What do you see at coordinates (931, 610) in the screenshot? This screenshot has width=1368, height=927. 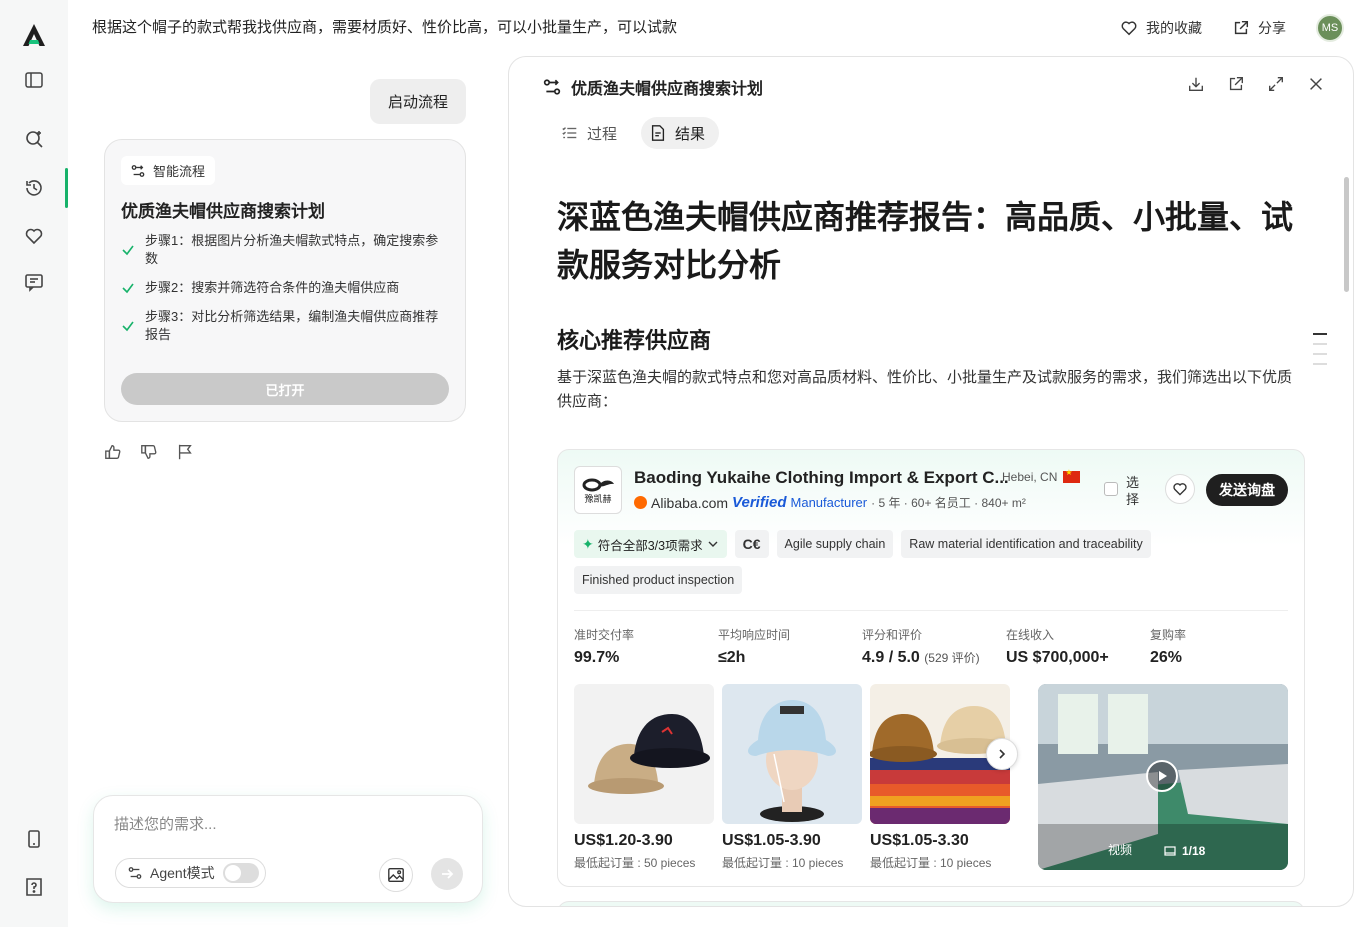 I see `divider` at bounding box center [931, 610].